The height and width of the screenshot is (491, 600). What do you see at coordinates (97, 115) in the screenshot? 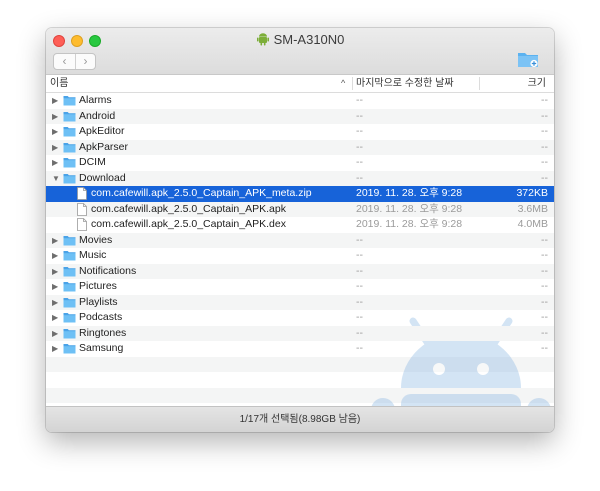
I see `item-name: Android` at bounding box center [97, 115].